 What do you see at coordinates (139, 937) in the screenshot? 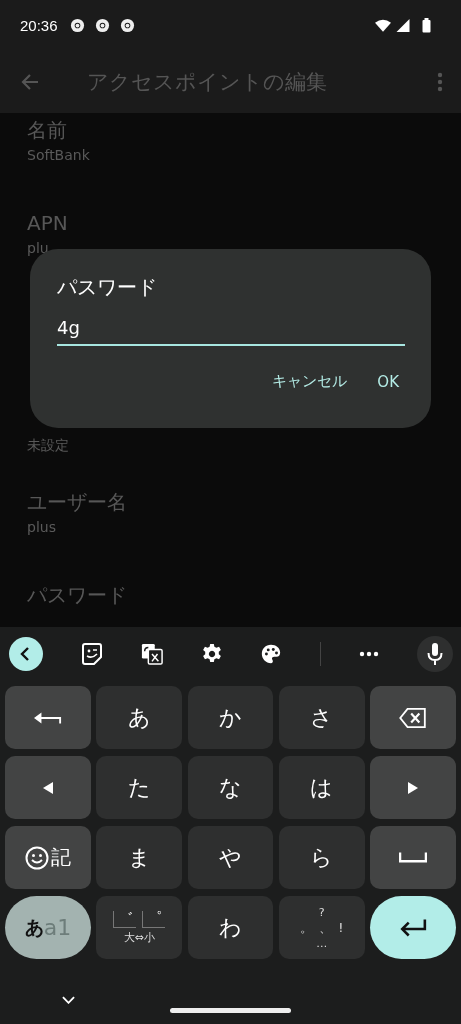
I see `key-label: 大⇔小` at bounding box center [139, 937].